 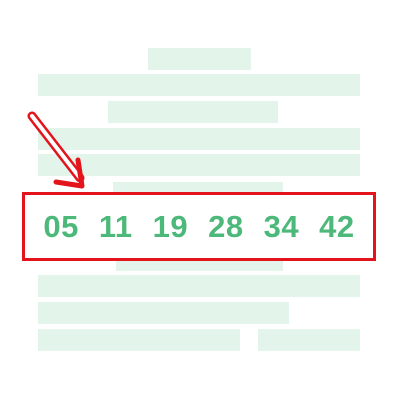 What do you see at coordinates (115, 226) in the screenshot?
I see `number-2: 11` at bounding box center [115, 226].